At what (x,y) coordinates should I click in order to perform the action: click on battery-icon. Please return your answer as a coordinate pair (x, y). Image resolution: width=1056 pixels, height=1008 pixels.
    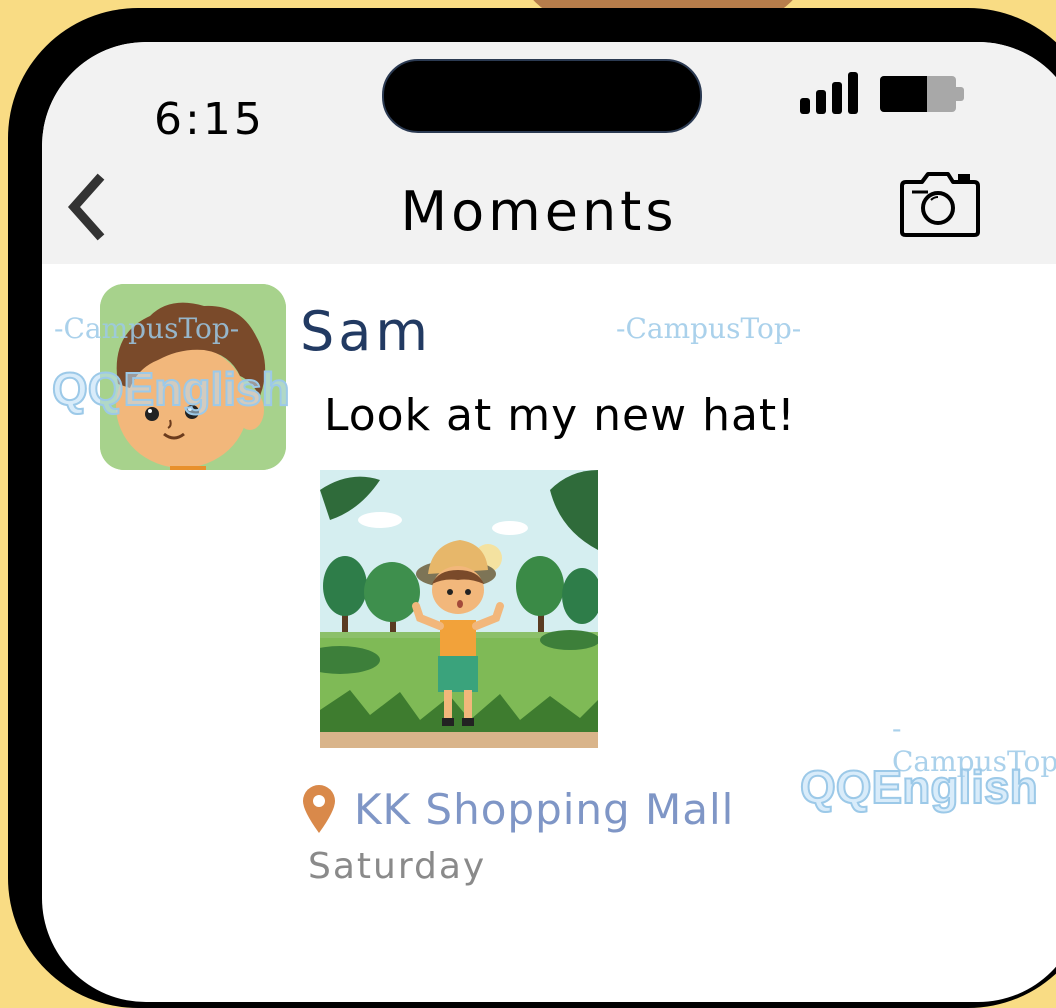
    Looking at the image, I should click on (922, 94).